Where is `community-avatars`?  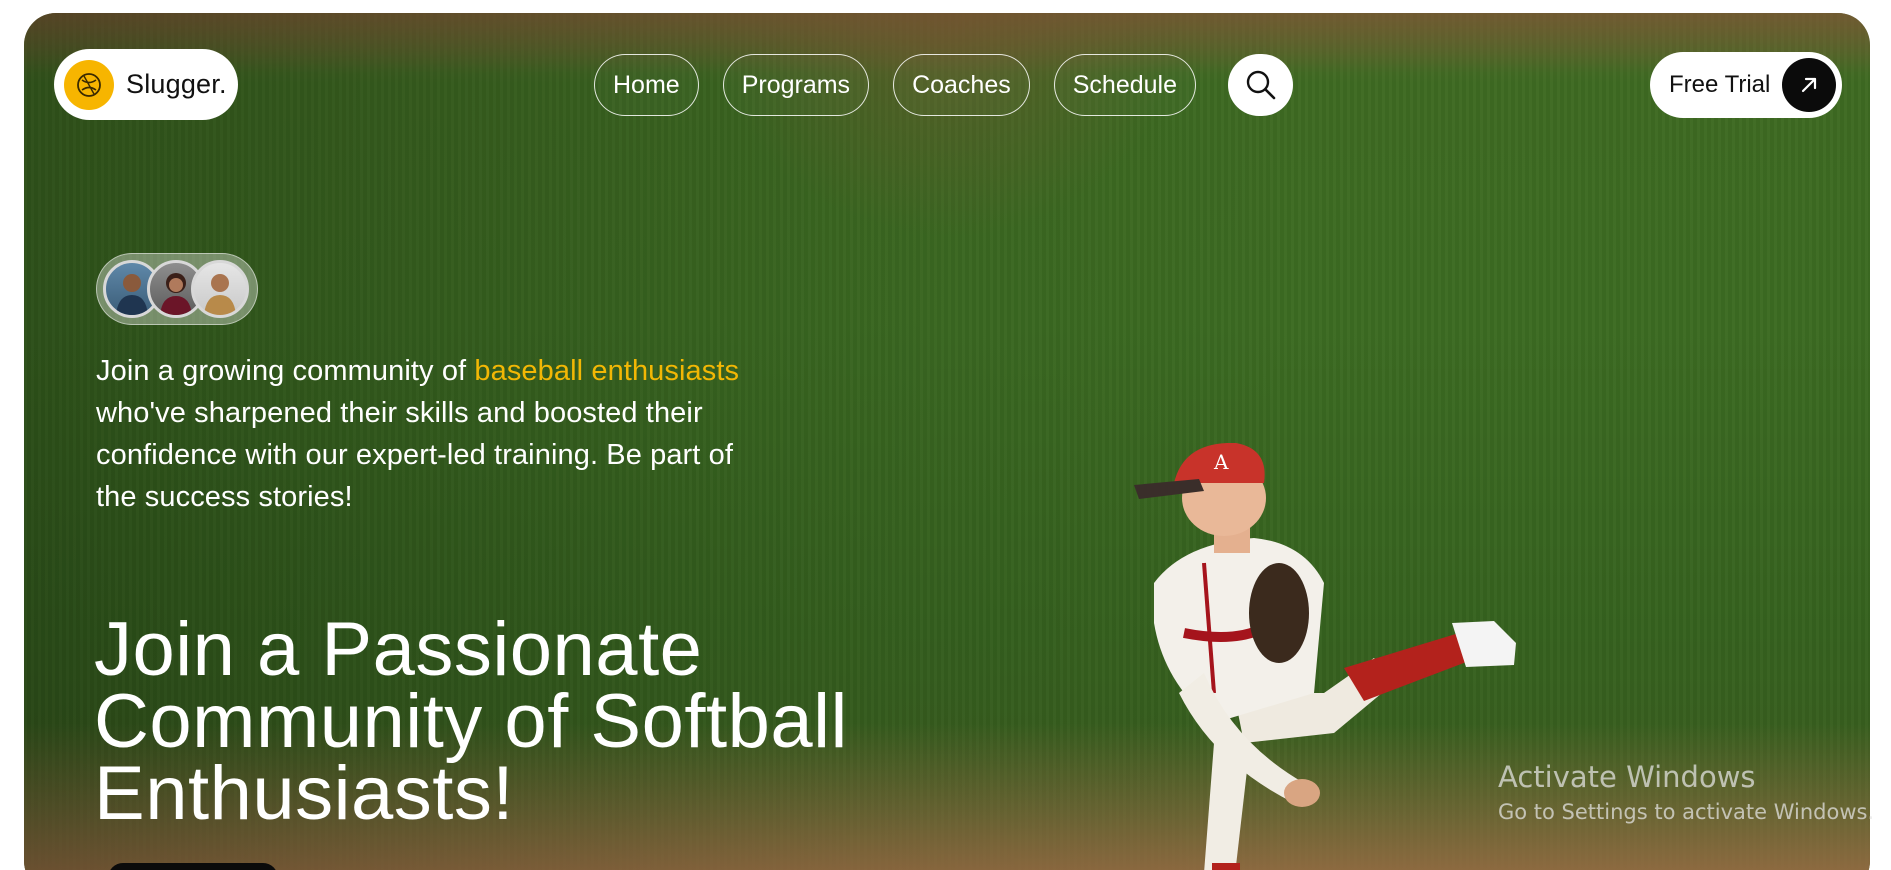 community-avatars is located at coordinates (177, 289).